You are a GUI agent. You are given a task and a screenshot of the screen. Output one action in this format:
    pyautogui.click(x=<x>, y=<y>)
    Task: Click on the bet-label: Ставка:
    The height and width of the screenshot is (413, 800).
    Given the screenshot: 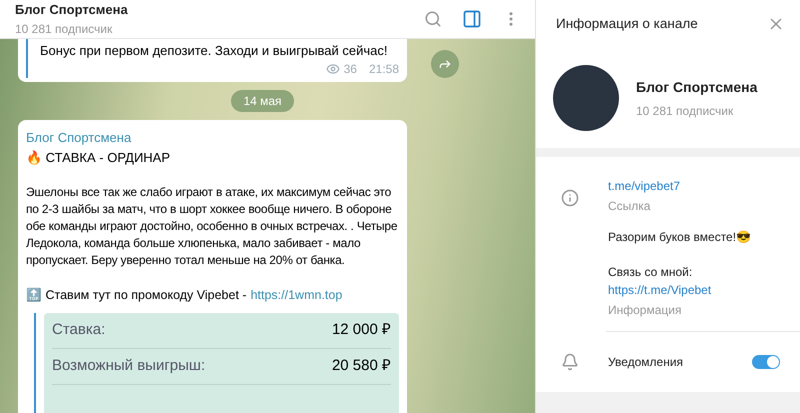 What is the action you would take?
    pyautogui.click(x=79, y=330)
    